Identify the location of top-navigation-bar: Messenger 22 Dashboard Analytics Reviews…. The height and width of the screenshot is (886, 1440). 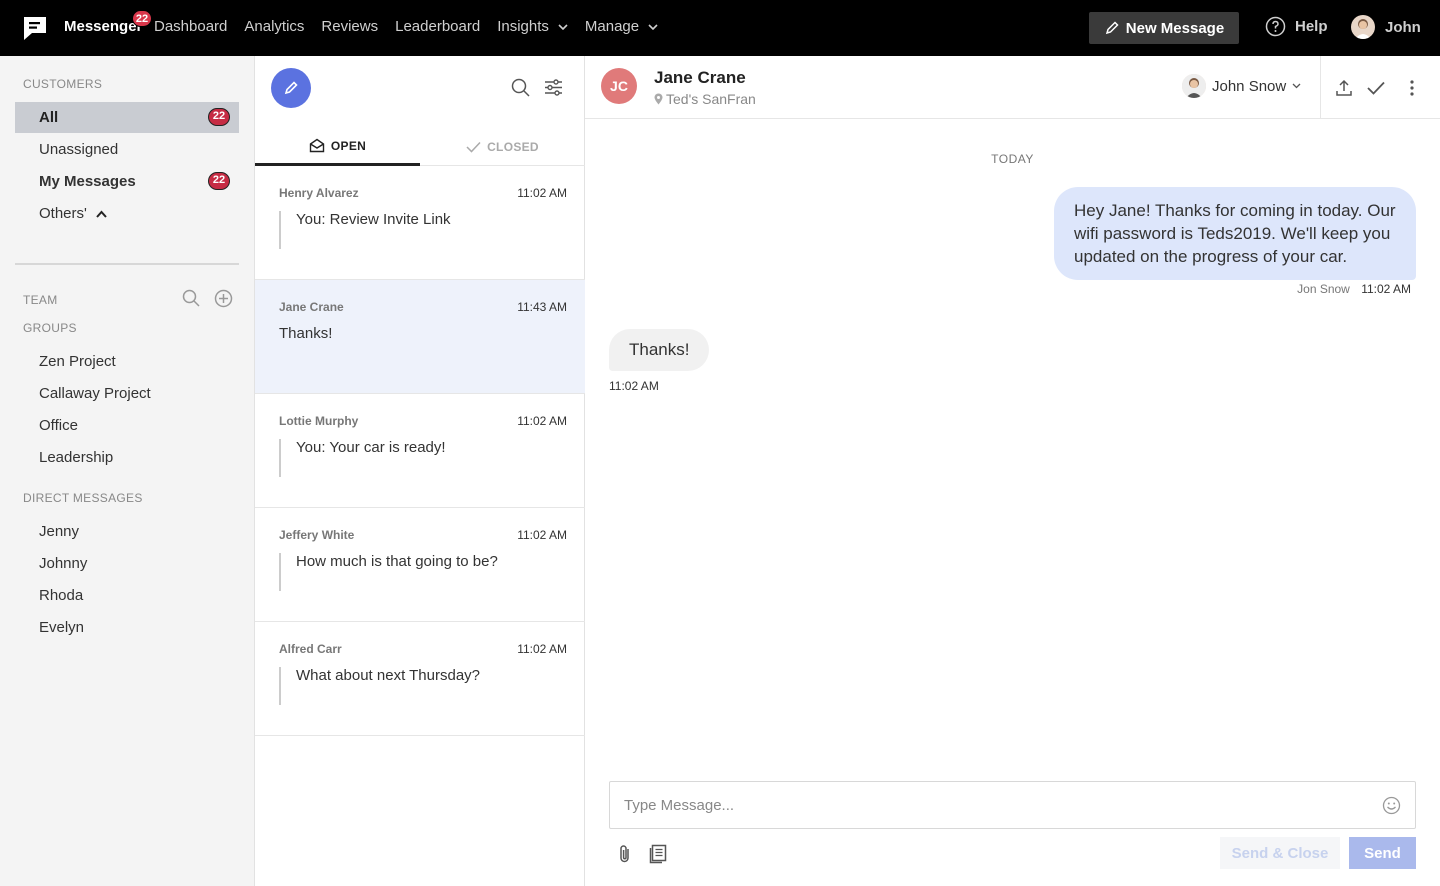
(720, 28).